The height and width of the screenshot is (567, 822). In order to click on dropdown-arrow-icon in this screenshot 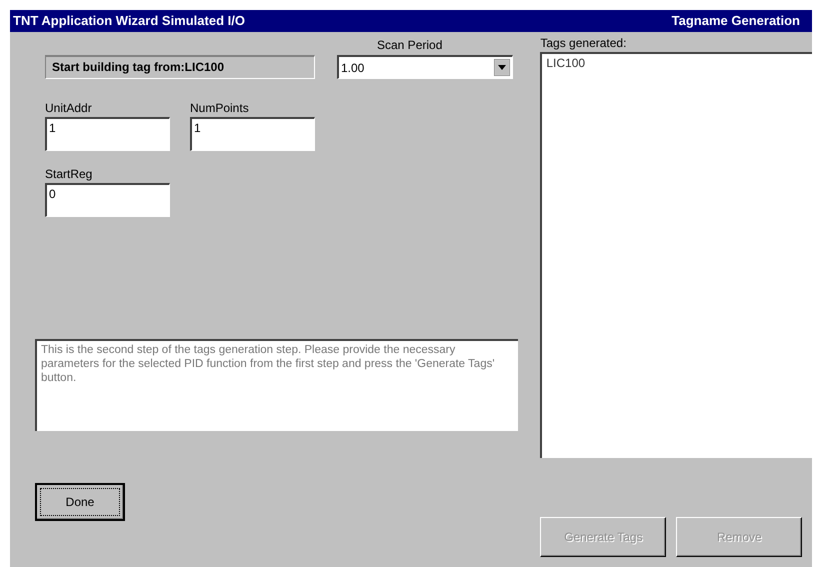, I will do `click(502, 67)`.